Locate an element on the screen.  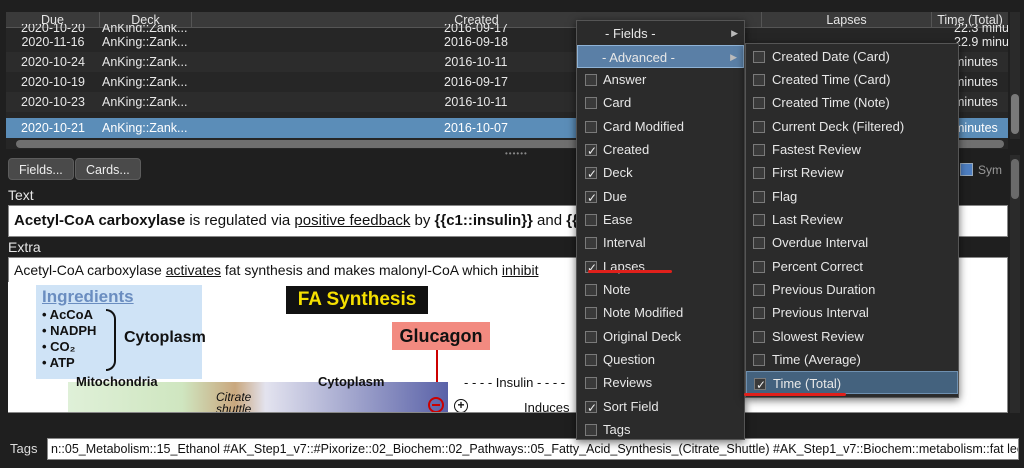
menu-item-reviews: Reviews is located at coordinates (660, 382).